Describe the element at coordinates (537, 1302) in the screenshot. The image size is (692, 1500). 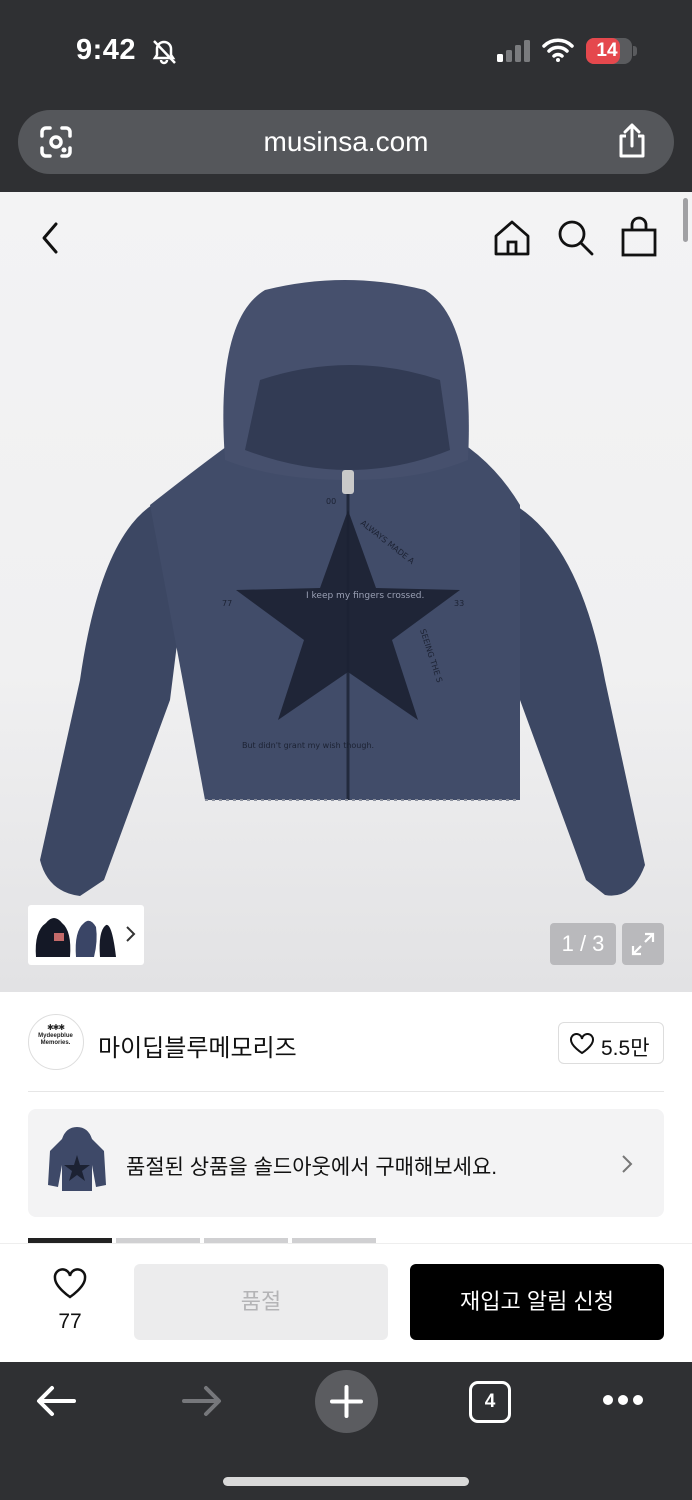
I see `restock-alert-button: 재입고 알림 신청` at that location.